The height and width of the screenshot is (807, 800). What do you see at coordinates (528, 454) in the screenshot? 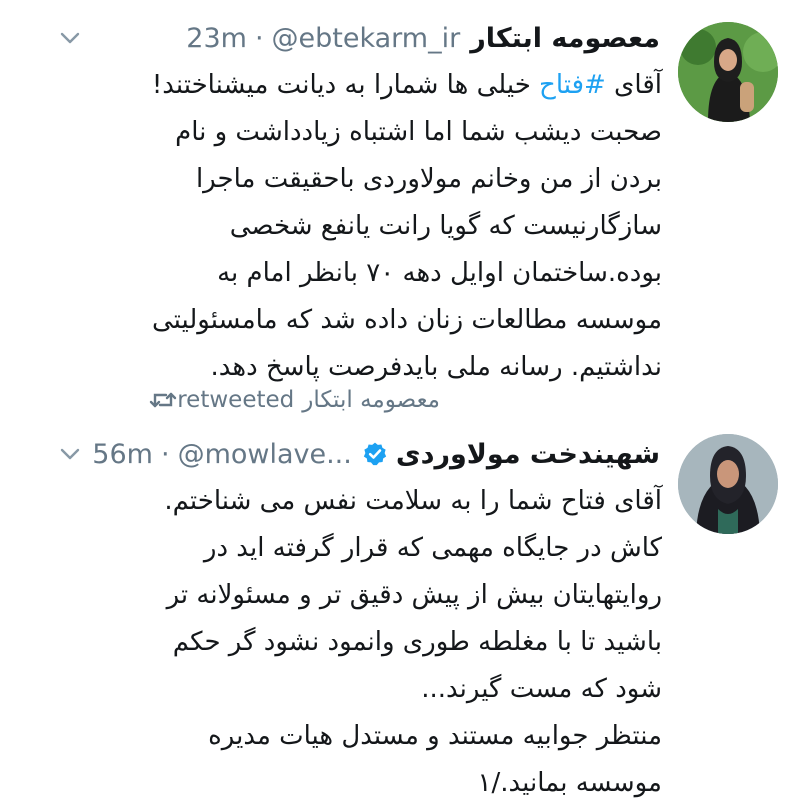
I see `display-name: شهیندخت مولاوردی` at bounding box center [528, 454].